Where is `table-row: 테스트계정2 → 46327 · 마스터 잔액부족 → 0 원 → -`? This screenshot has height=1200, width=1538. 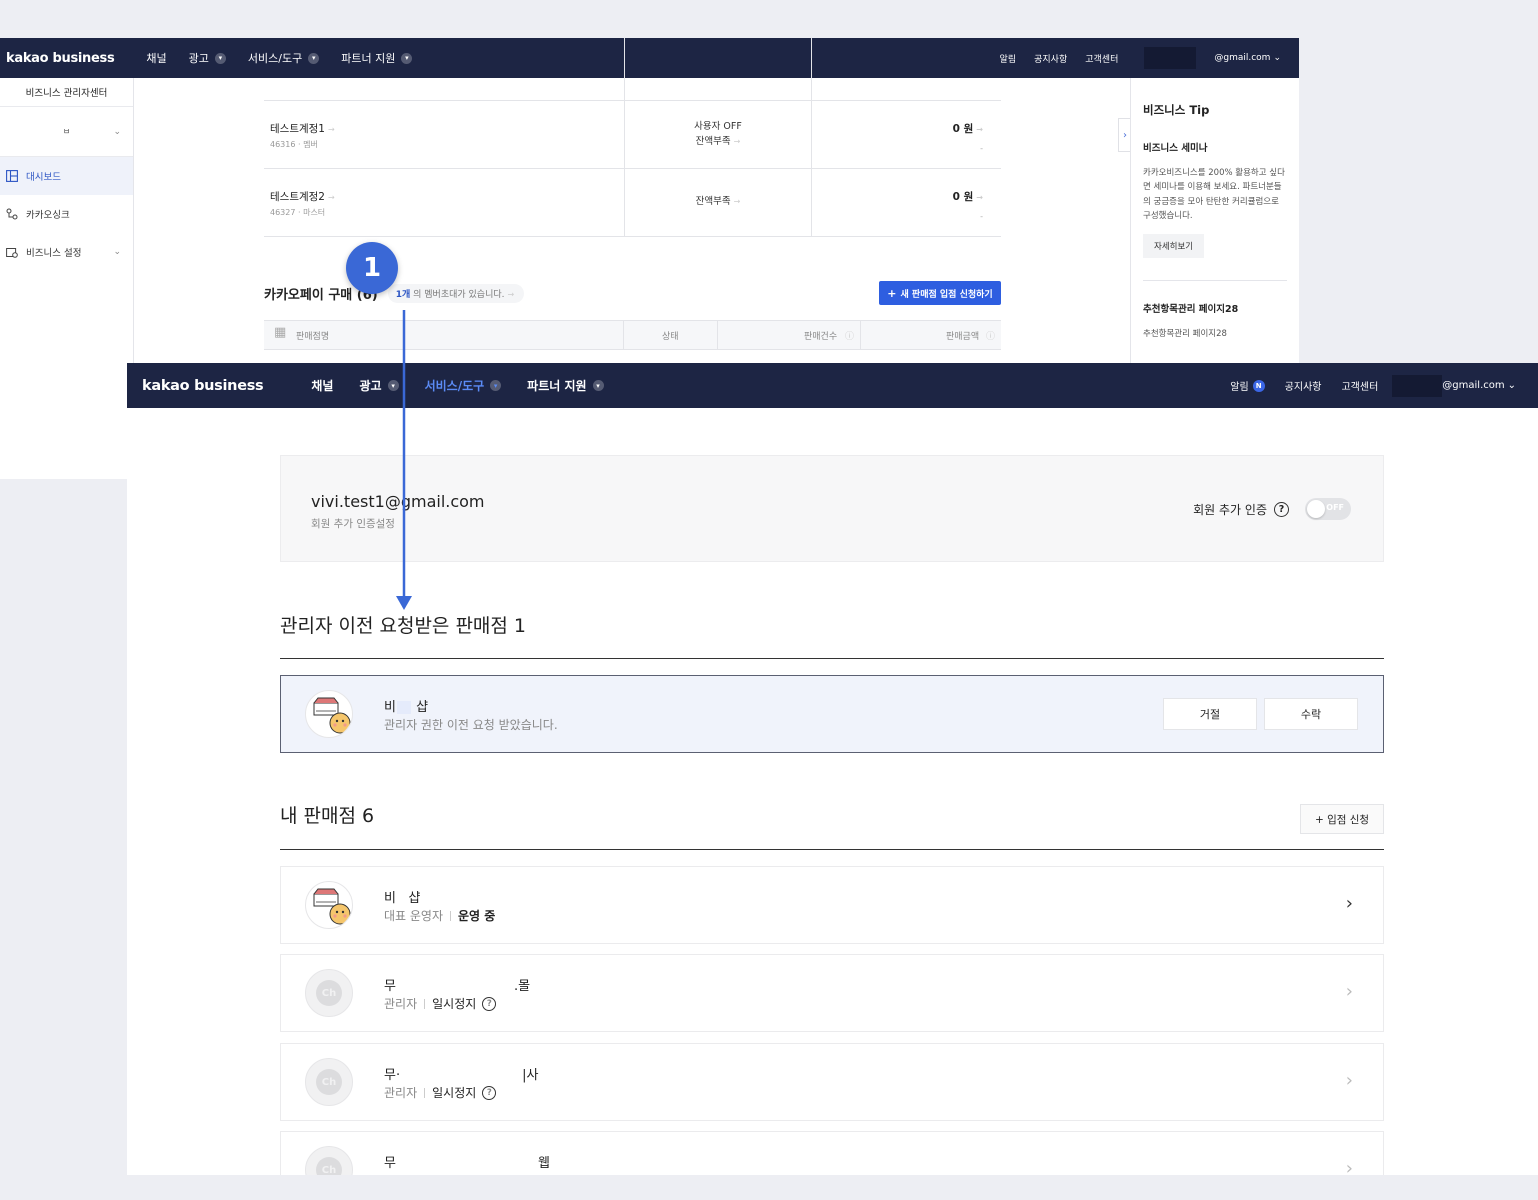 table-row: 테스트계정2 → 46327 · 마스터 잔액부족 → 0 원 → - is located at coordinates (632, 203).